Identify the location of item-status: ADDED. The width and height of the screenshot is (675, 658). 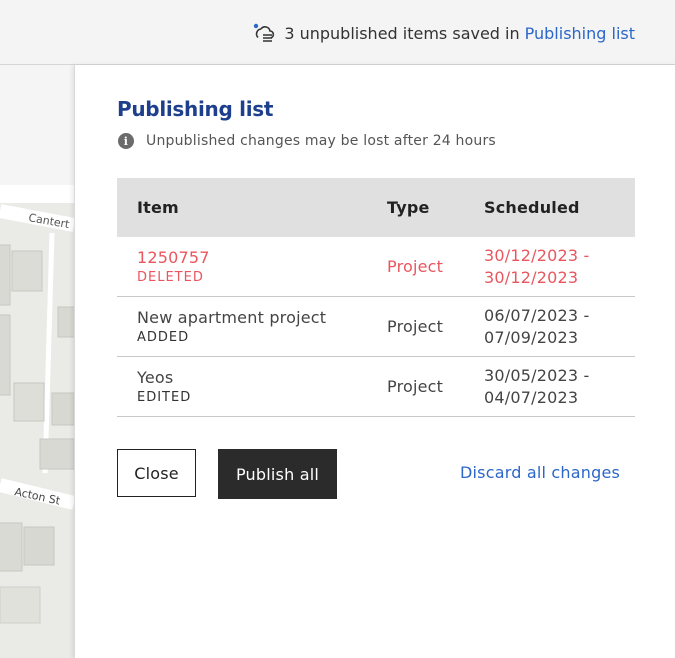
(163, 337).